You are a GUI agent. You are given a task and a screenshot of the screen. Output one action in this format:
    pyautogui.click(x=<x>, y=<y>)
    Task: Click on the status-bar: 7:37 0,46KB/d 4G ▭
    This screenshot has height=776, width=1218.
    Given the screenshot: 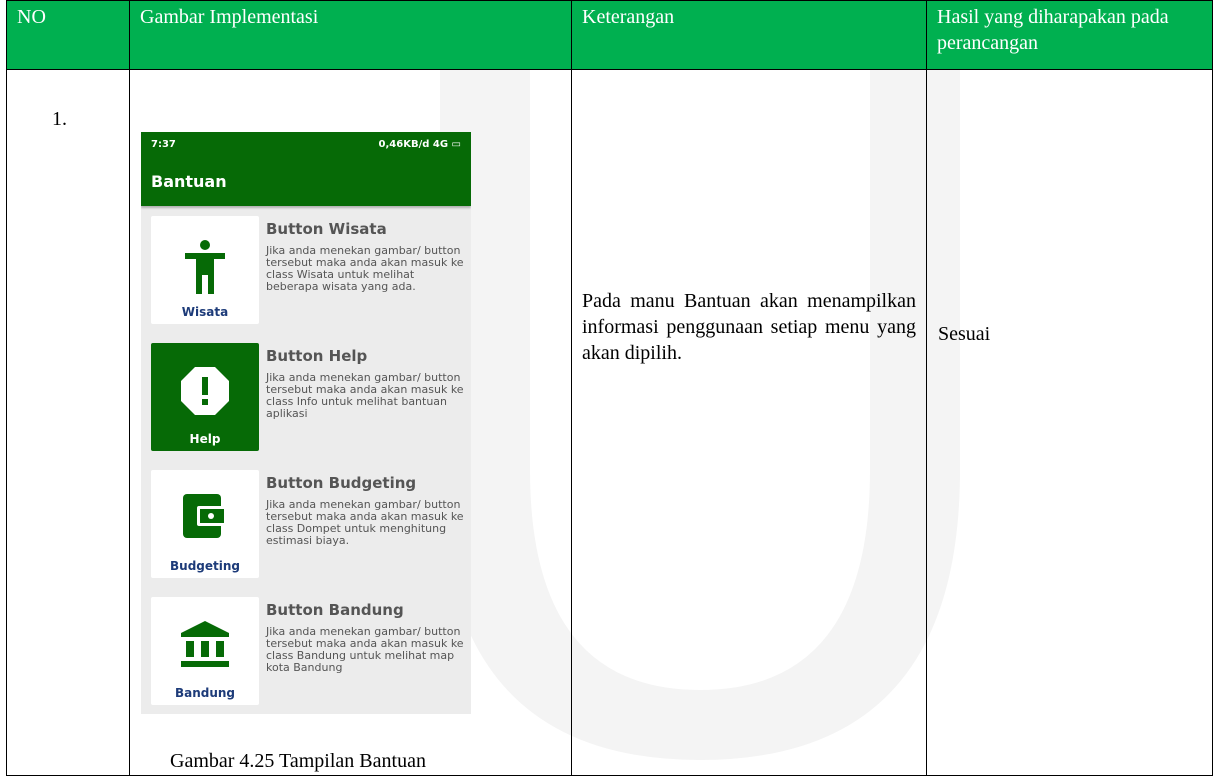 What is the action you would take?
    pyautogui.click(x=306, y=144)
    